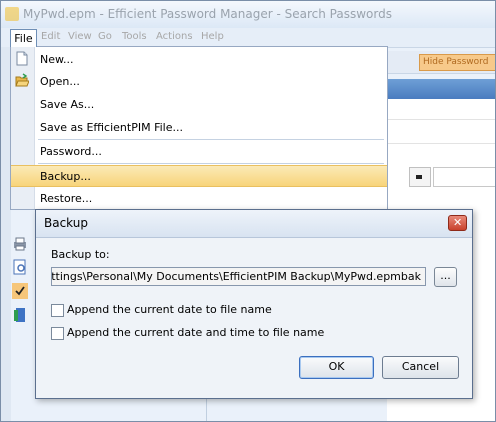 The width and height of the screenshot is (496, 422). Describe the element at coordinates (212, 36) in the screenshot. I see `menu-help: Help` at that location.